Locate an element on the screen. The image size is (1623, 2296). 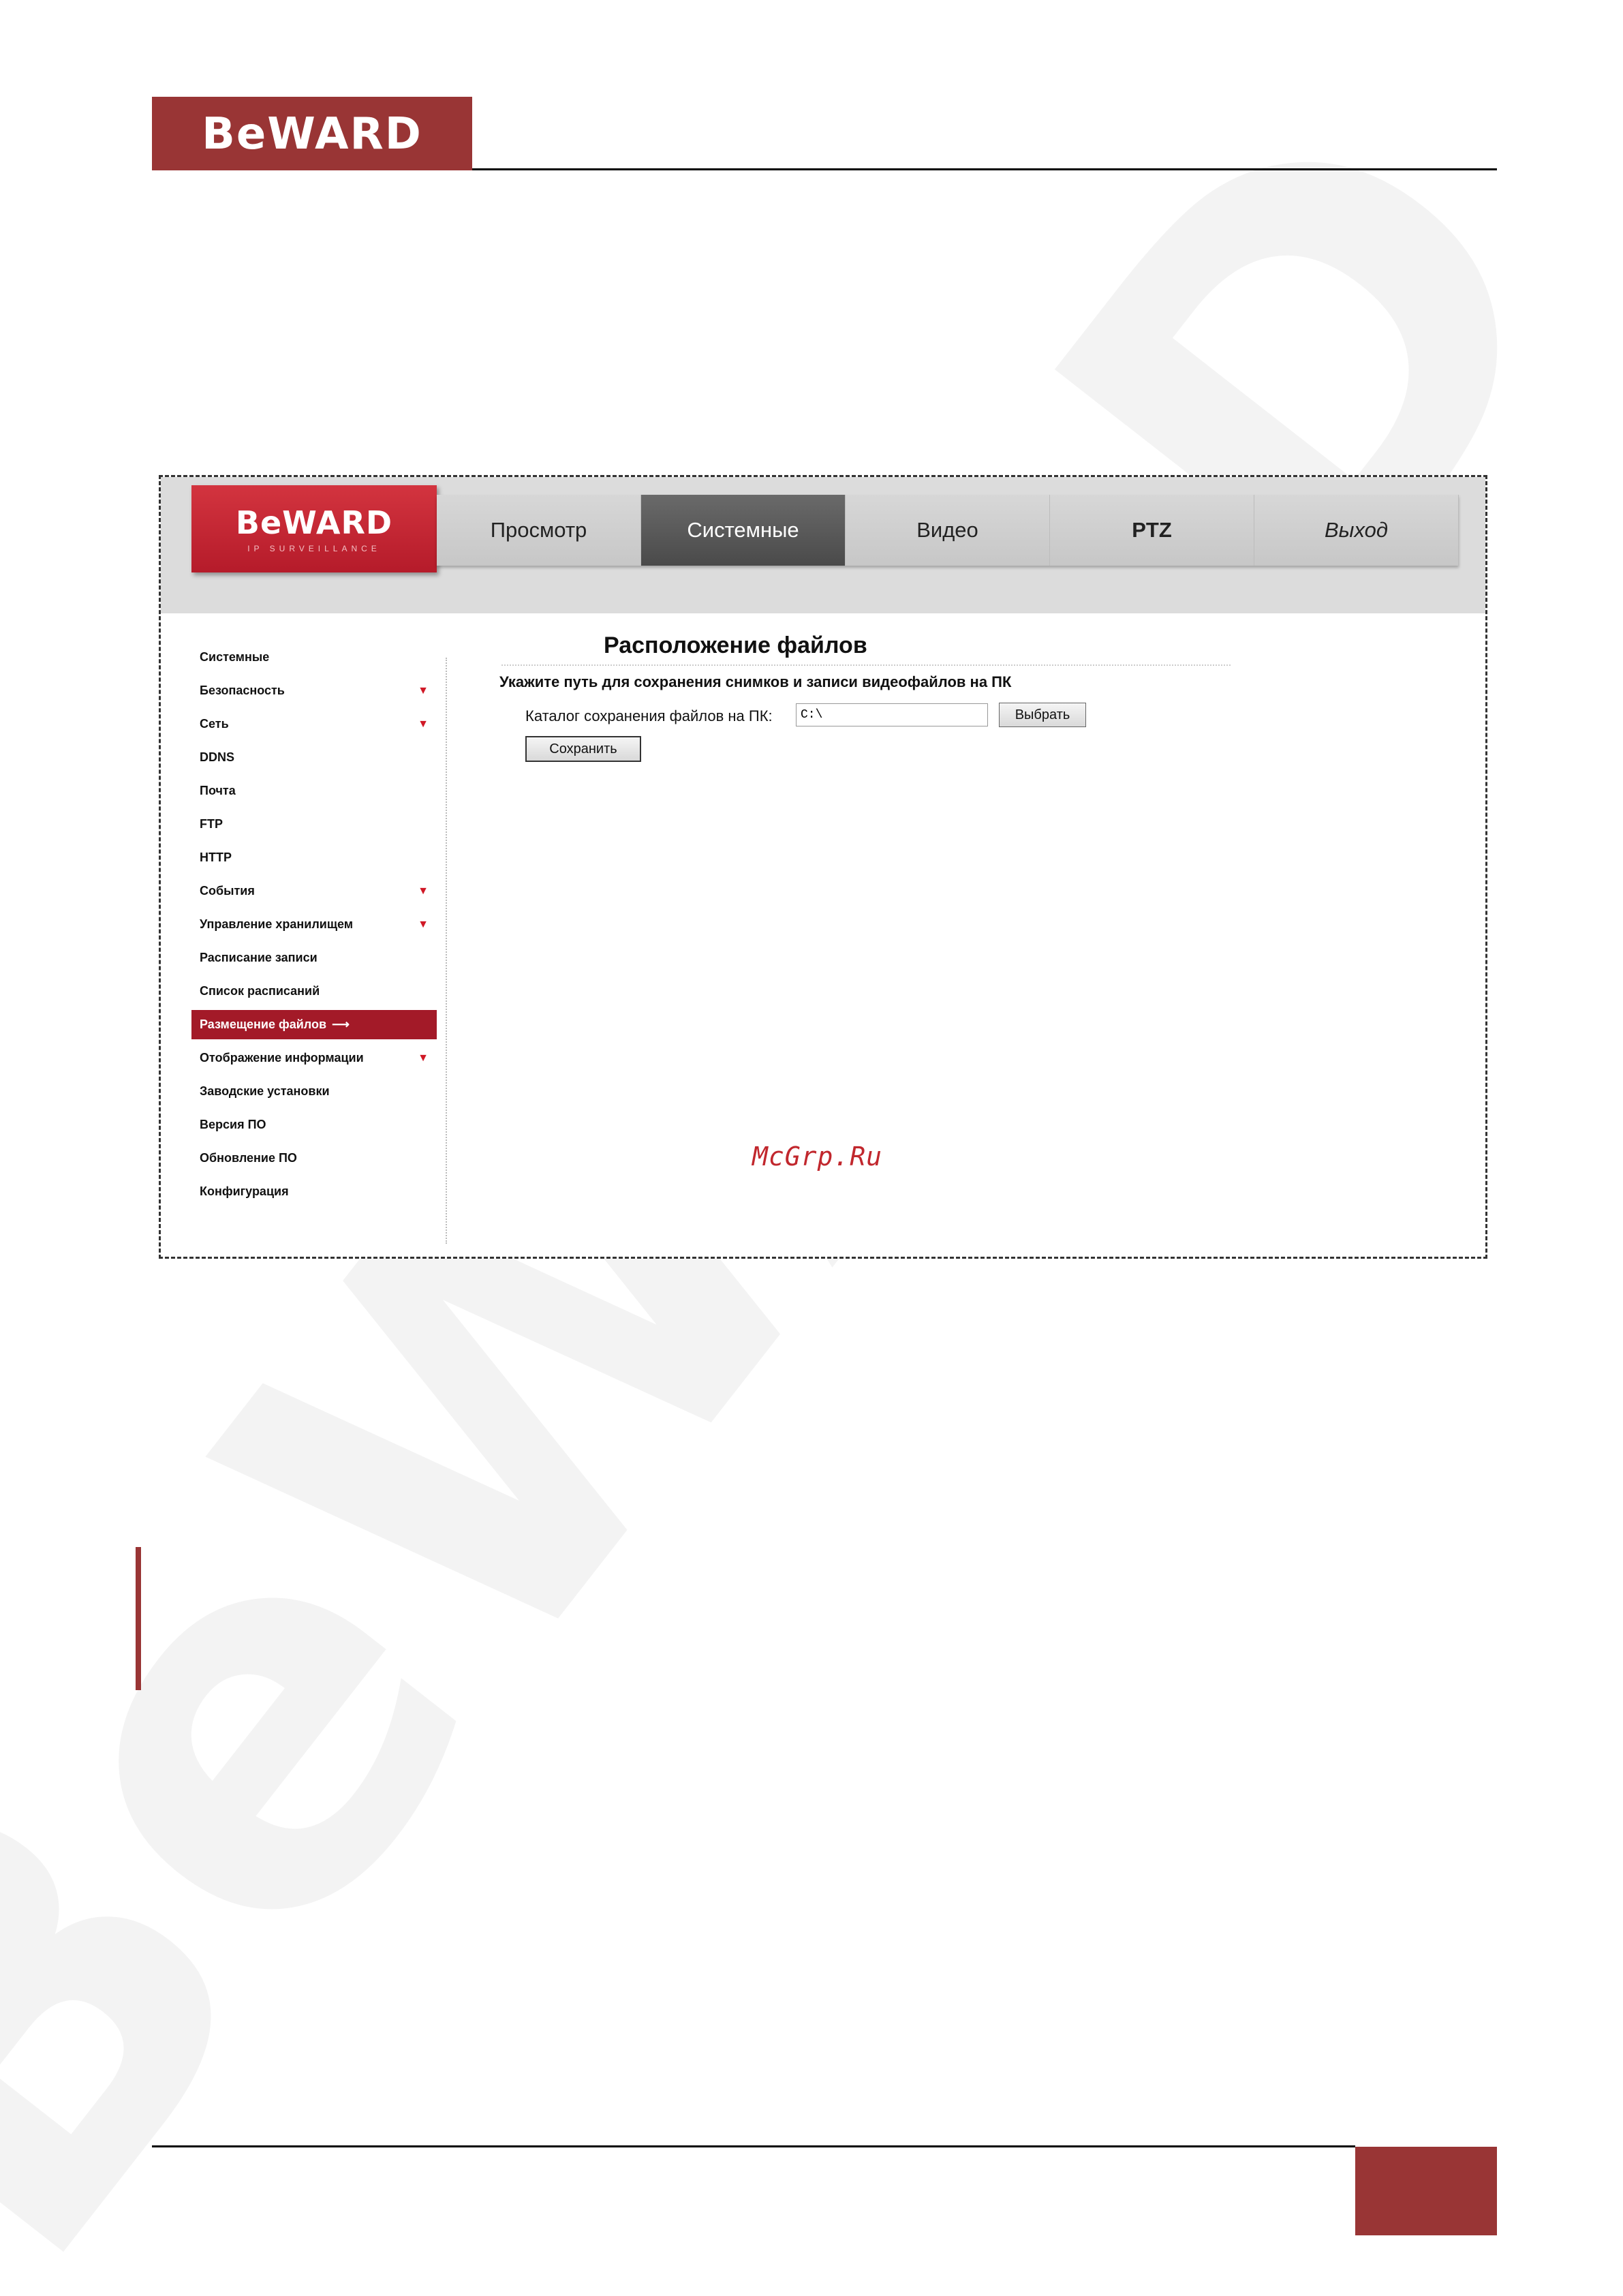
sidebar-item-label: FTP is located at coordinates (211, 824).